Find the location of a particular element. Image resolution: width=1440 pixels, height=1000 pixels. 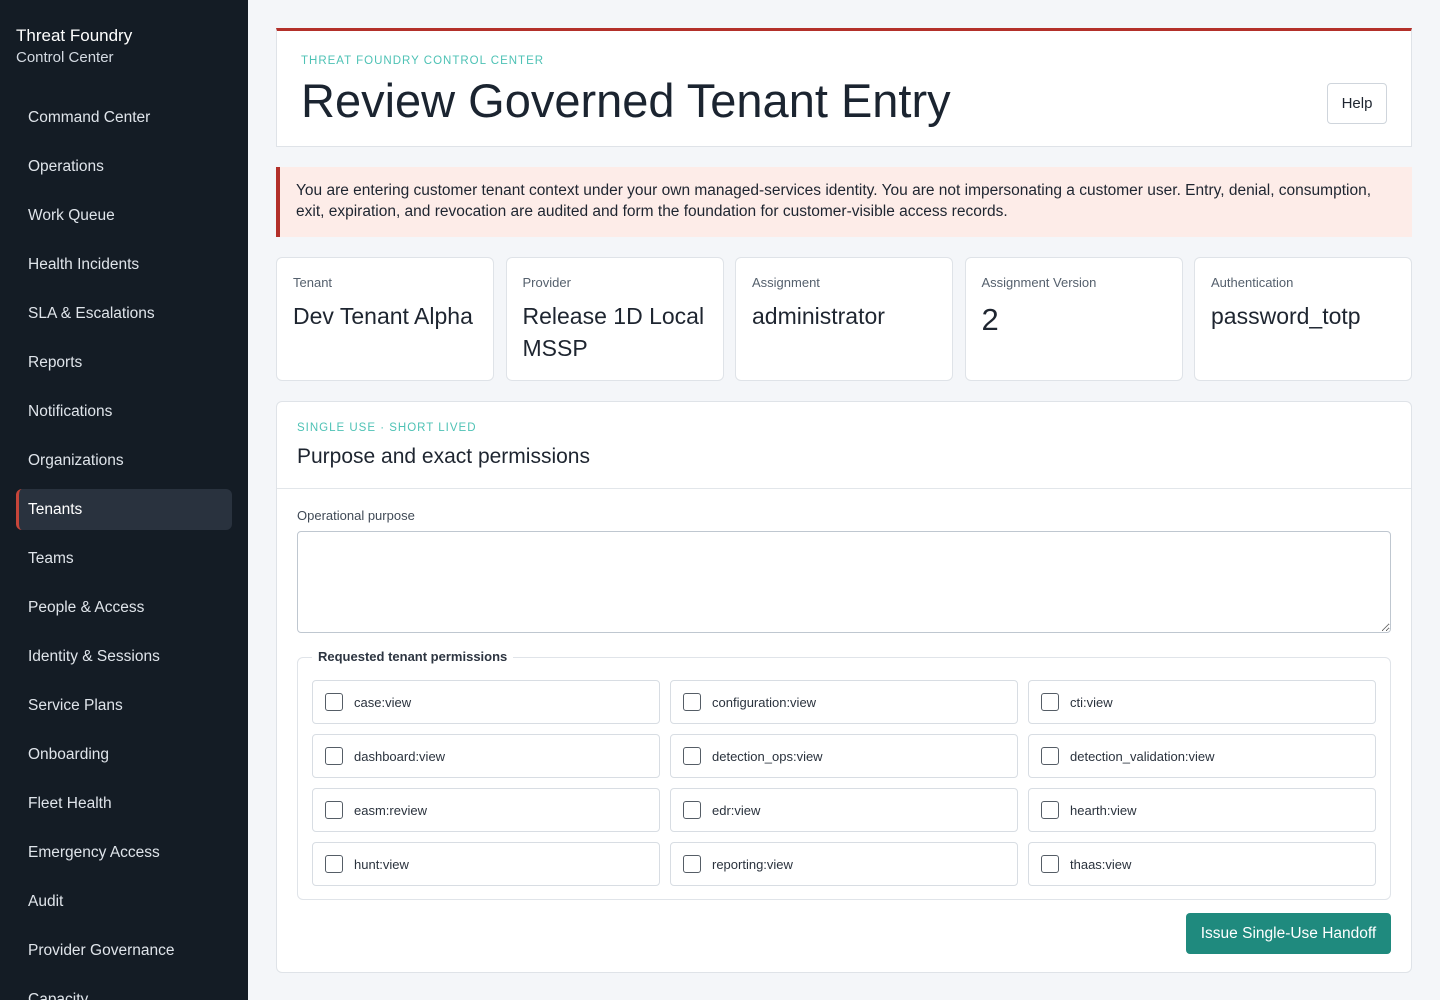

permission-label: detection_validation:view is located at coordinates (1142, 756).